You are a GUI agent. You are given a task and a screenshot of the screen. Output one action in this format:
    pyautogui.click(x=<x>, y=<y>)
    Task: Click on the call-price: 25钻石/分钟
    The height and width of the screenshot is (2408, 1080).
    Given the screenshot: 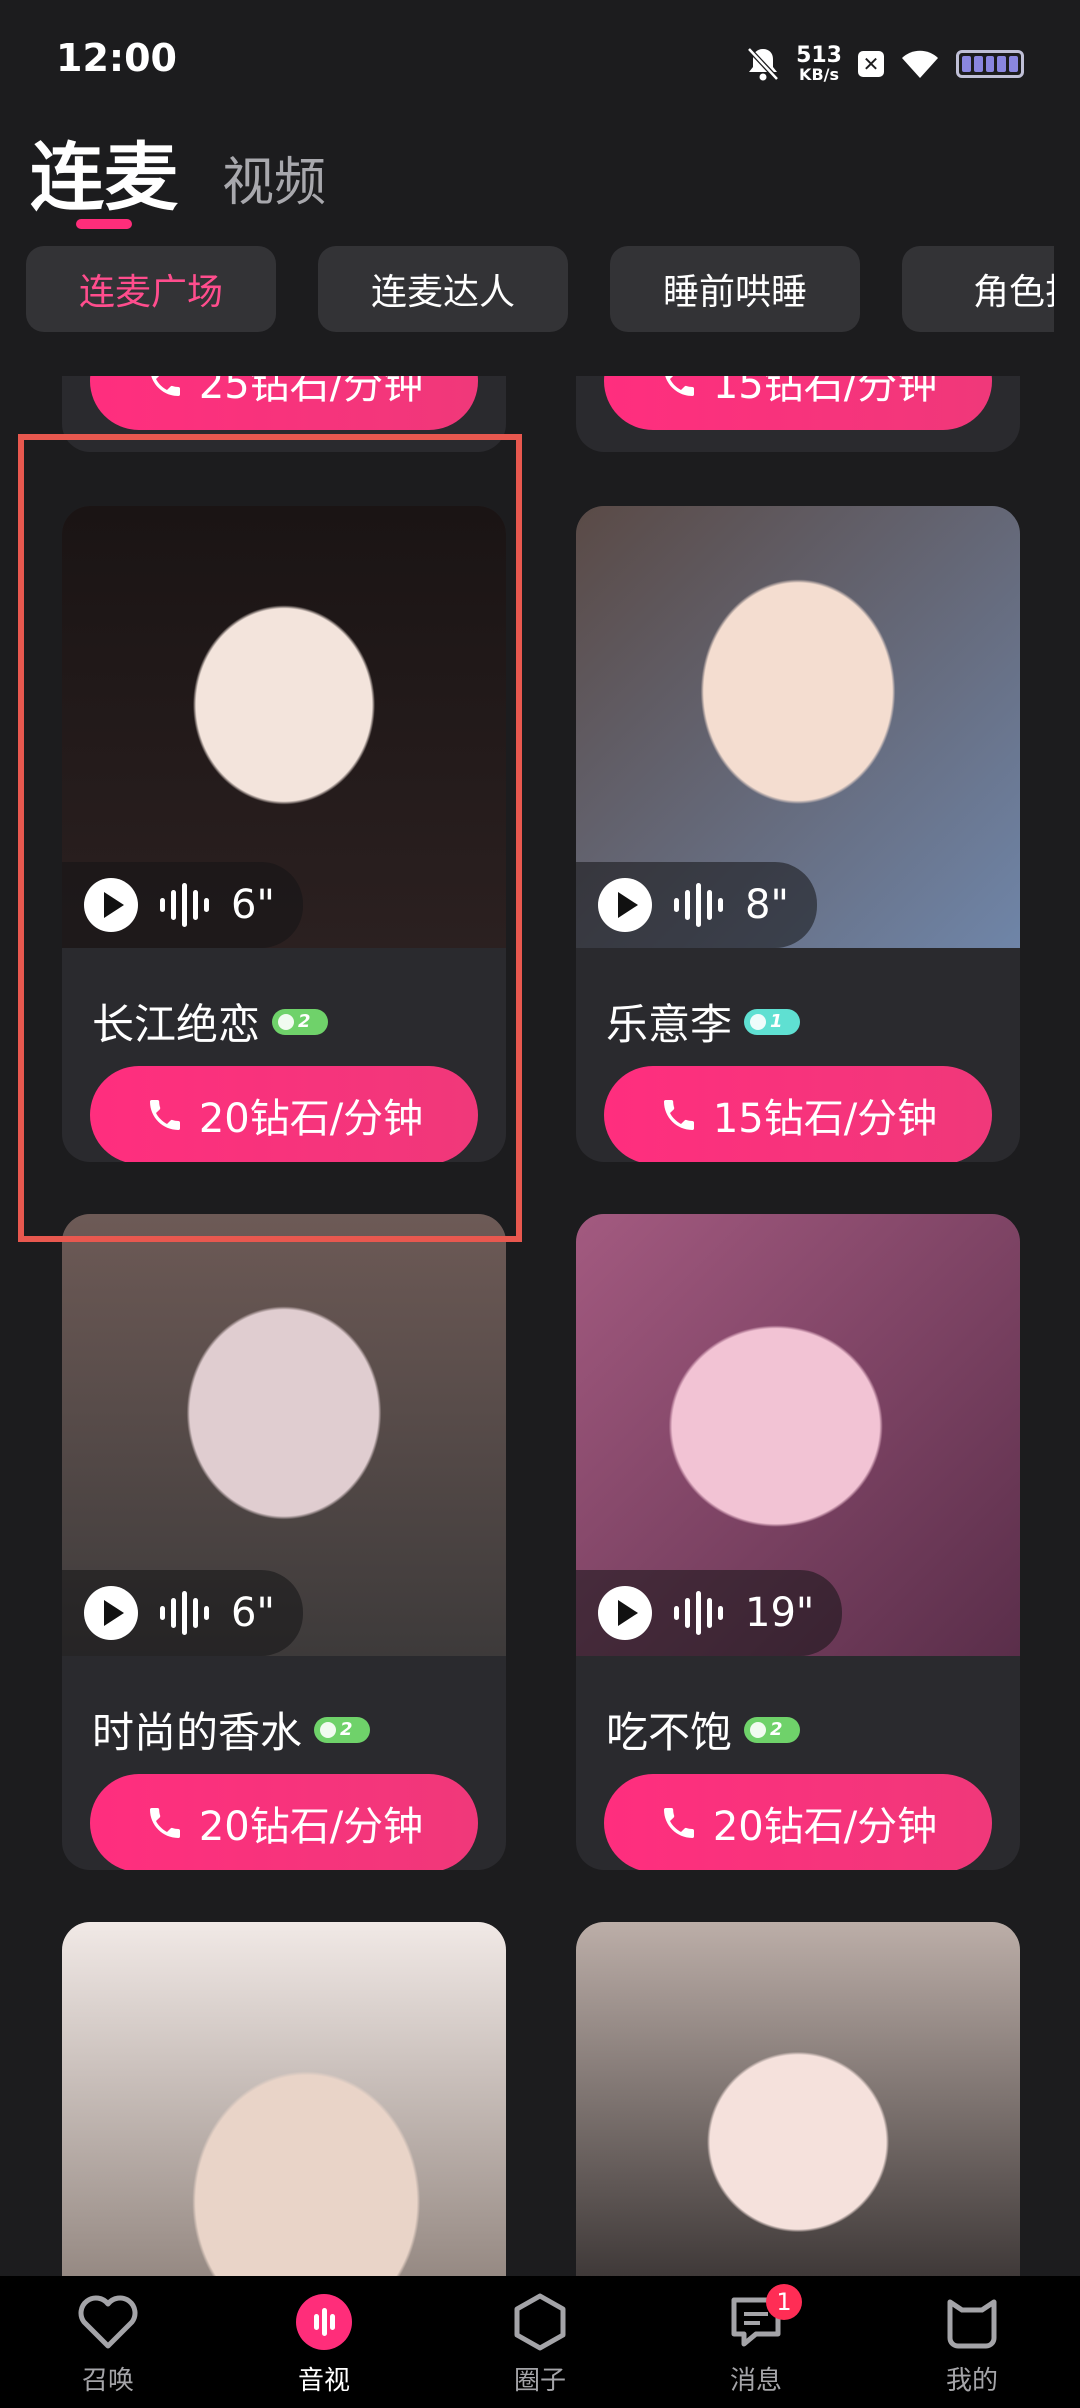 What is the action you would take?
    pyautogui.click(x=311, y=392)
    